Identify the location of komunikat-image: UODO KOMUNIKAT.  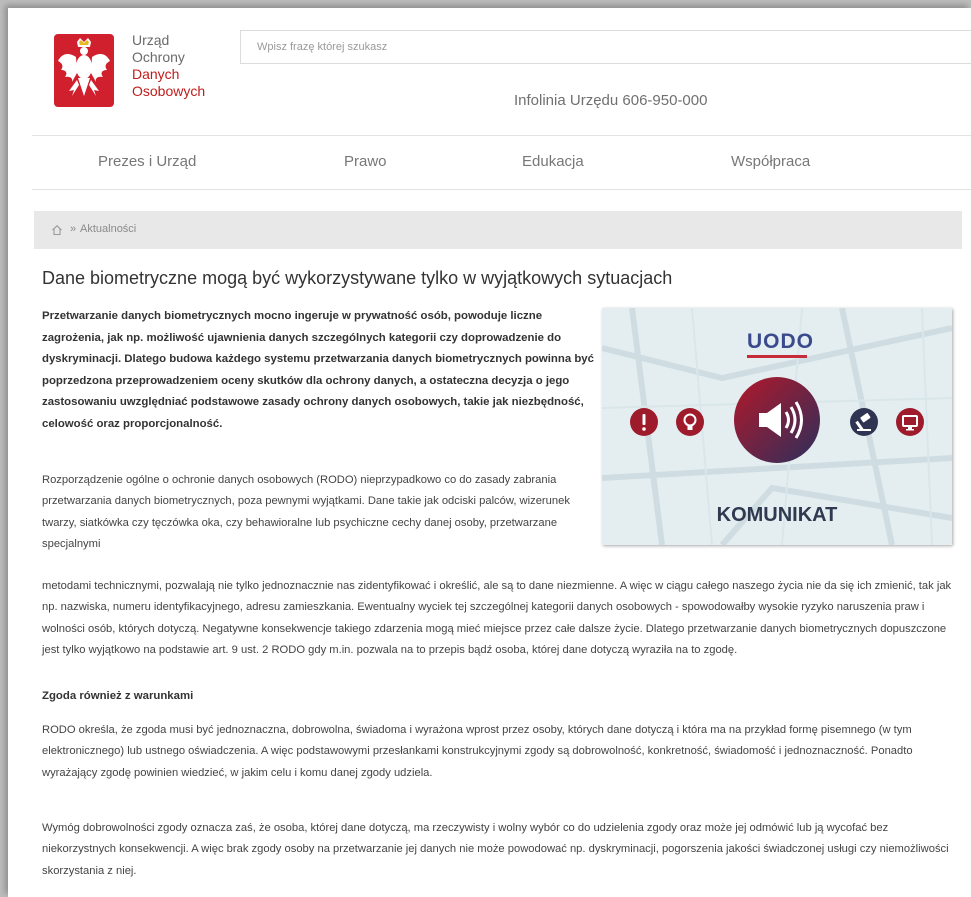
(777, 426).